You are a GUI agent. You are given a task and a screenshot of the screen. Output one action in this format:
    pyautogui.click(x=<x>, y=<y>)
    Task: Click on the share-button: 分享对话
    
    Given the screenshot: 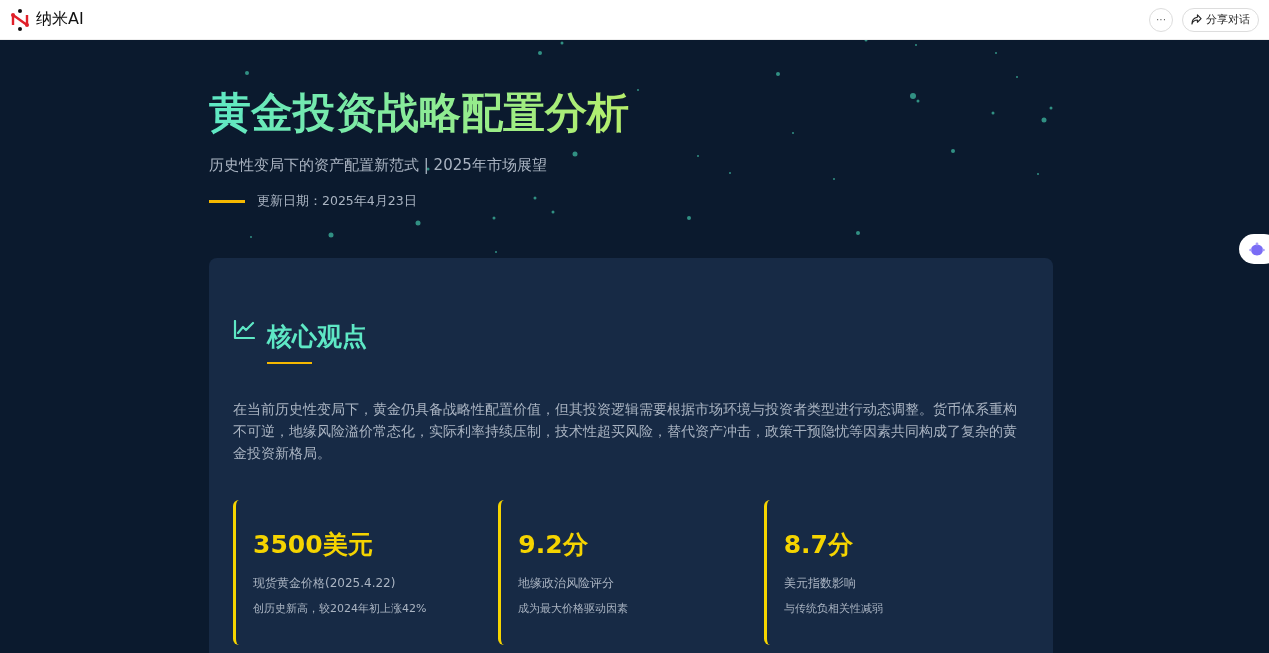 What is the action you would take?
    pyautogui.click(x=1220, y=19)
    